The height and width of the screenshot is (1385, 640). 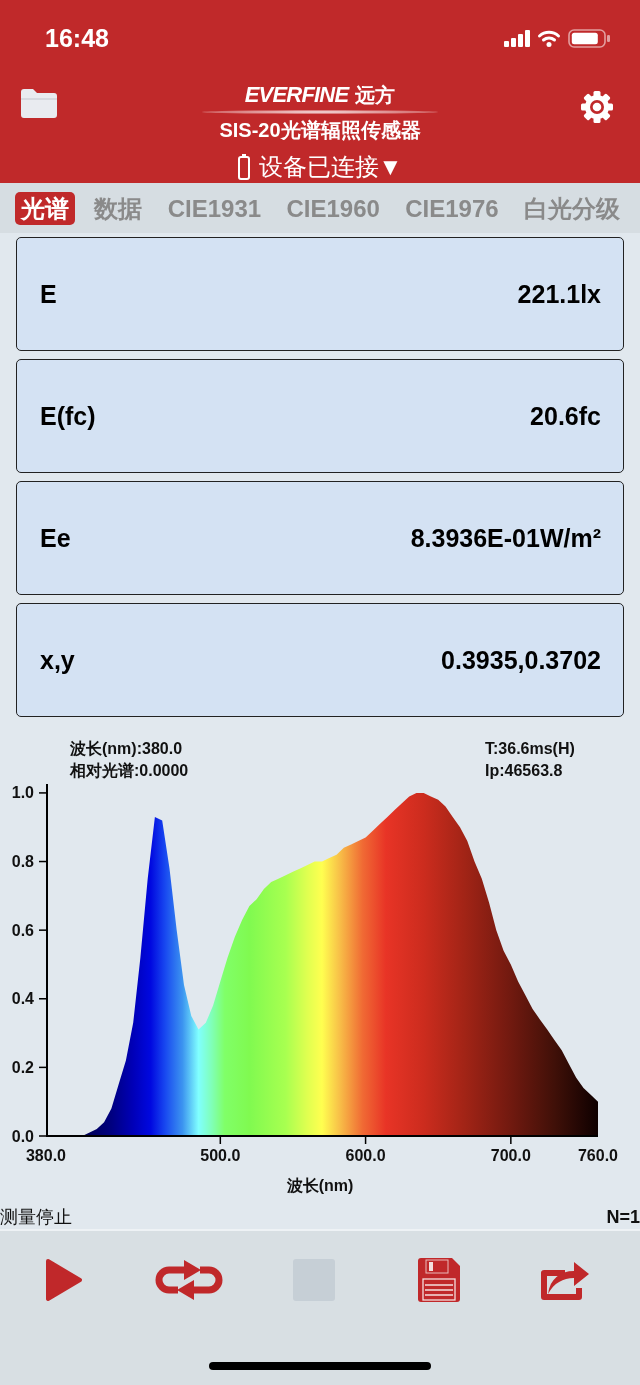 What do you see at coordinates (220, 1155) in the screenshot?
I see `axis-tick-label: 500.0` at bounding box center [220, 1155].